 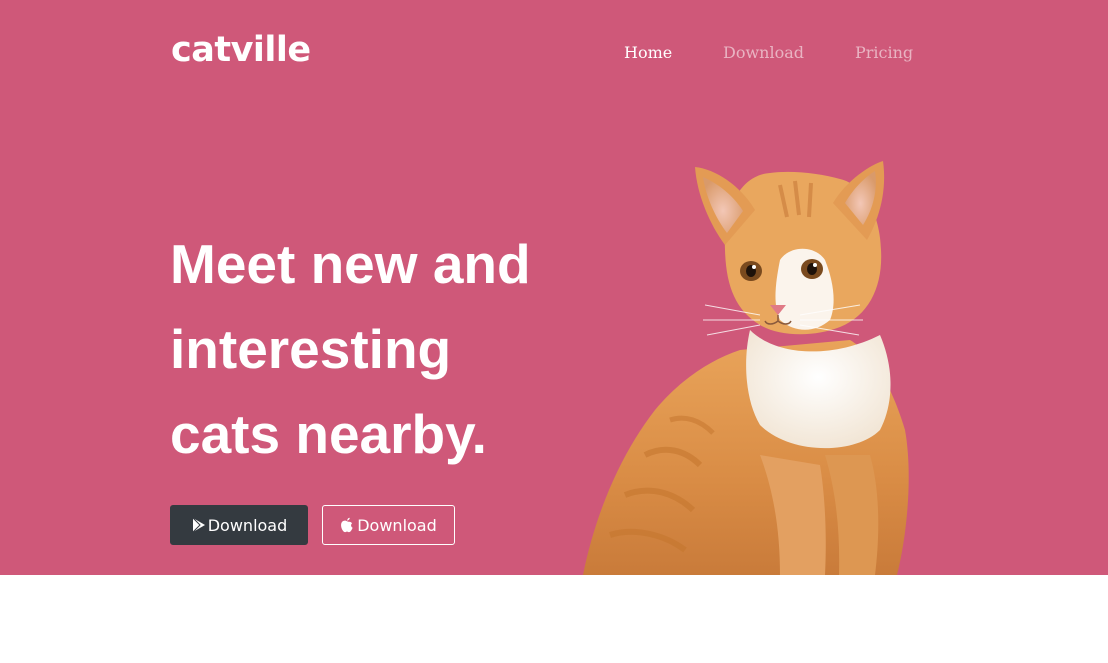 I want to click on apple-icon, so click(x=348, y=525).